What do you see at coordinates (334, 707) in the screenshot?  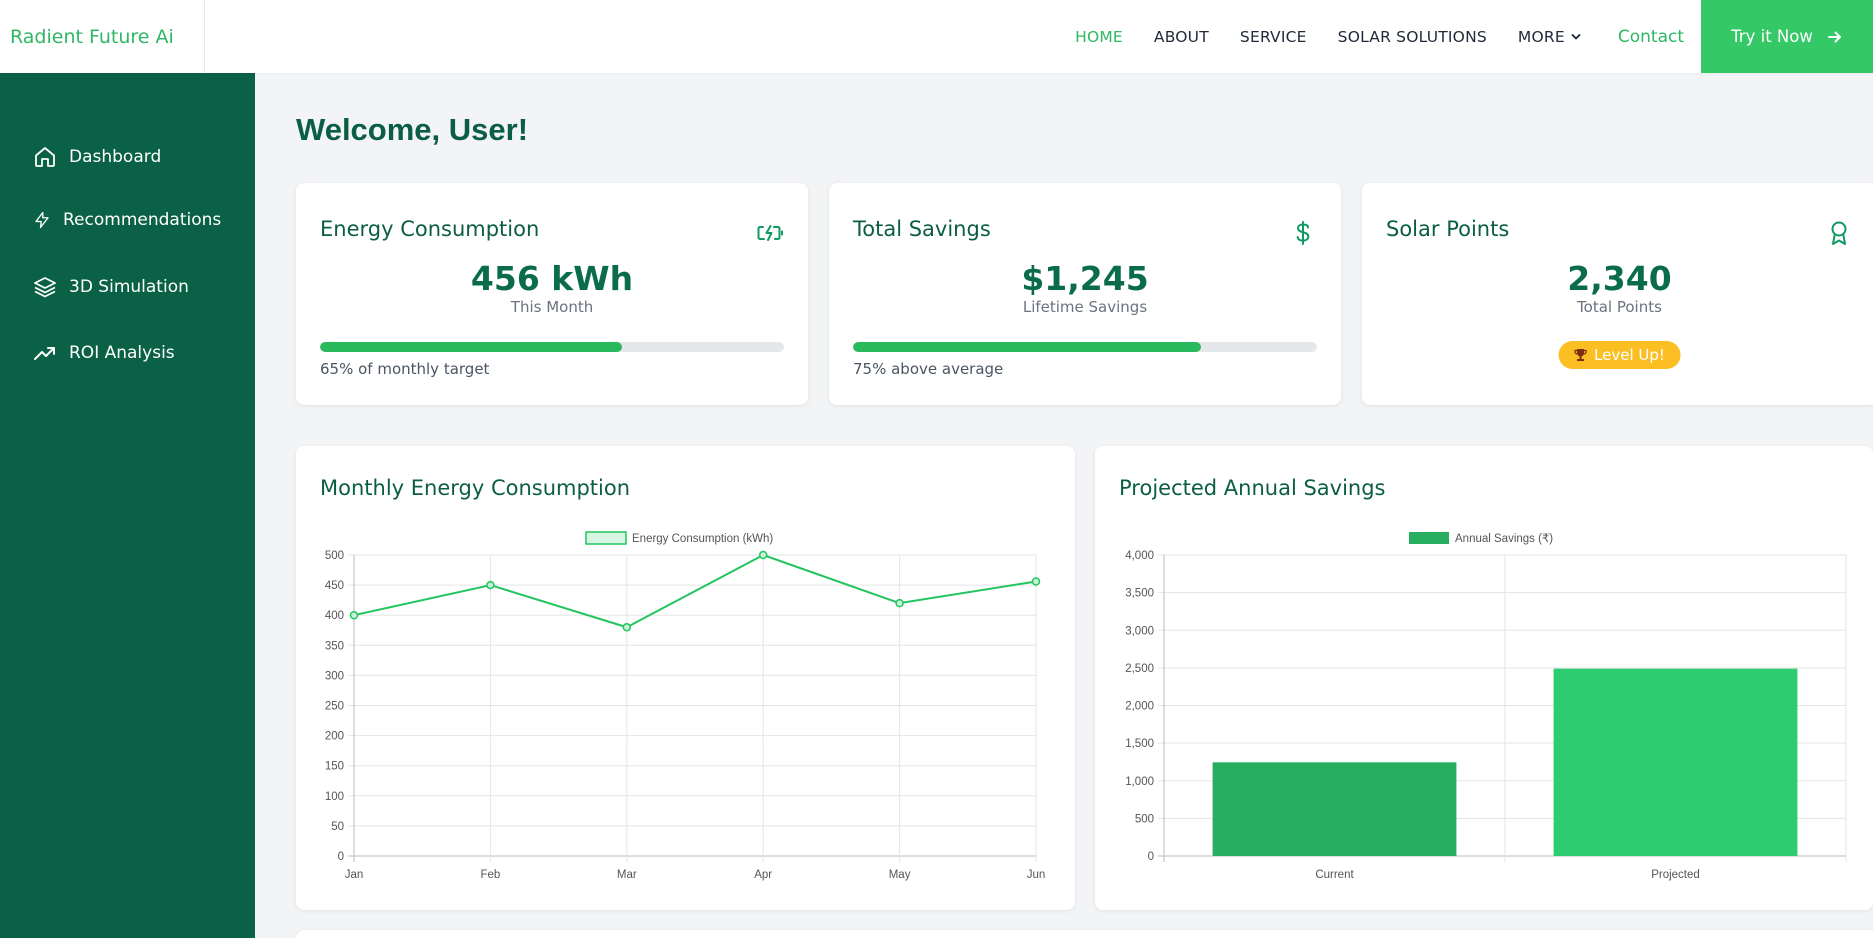 I see `y-tick-label: 250` at bounding box center [334, 707].